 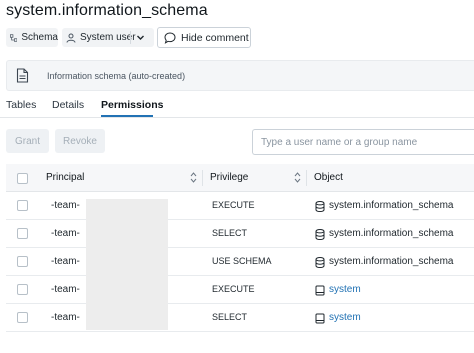 I want to click on tabs-divider, so click(x=237, y=117).